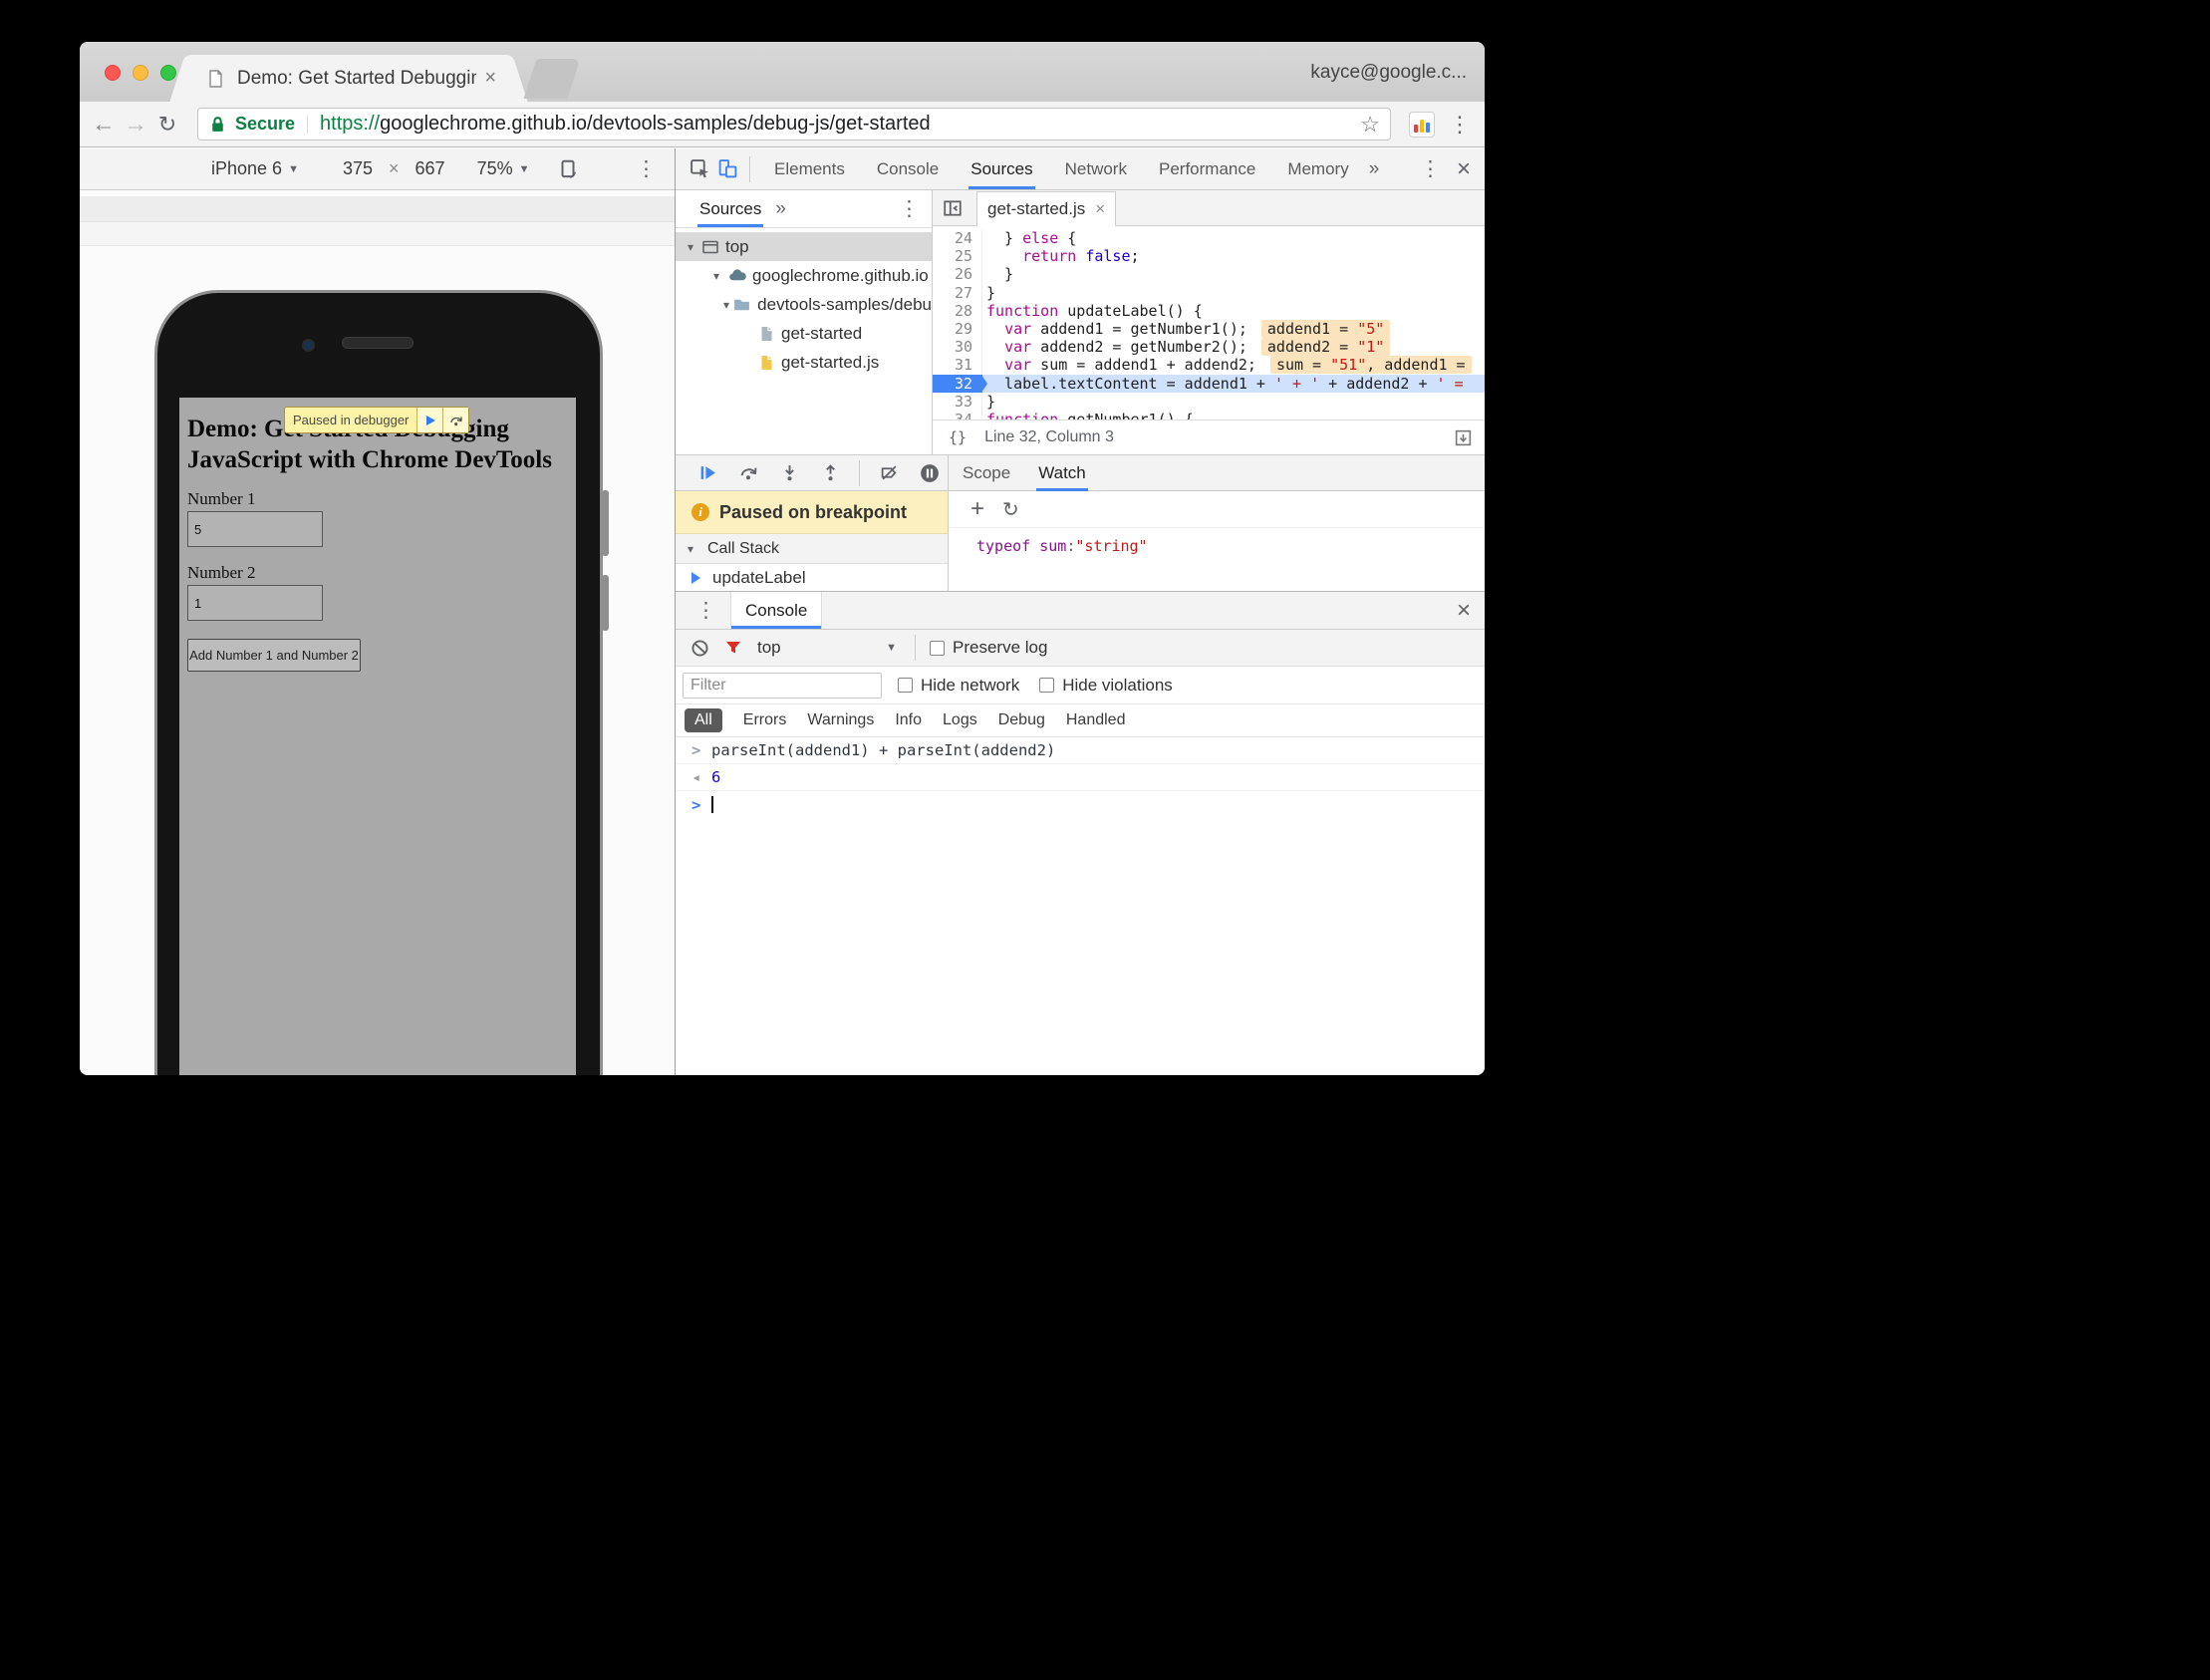  I want to click on line-number-gutter: 28, so click(957, 311).